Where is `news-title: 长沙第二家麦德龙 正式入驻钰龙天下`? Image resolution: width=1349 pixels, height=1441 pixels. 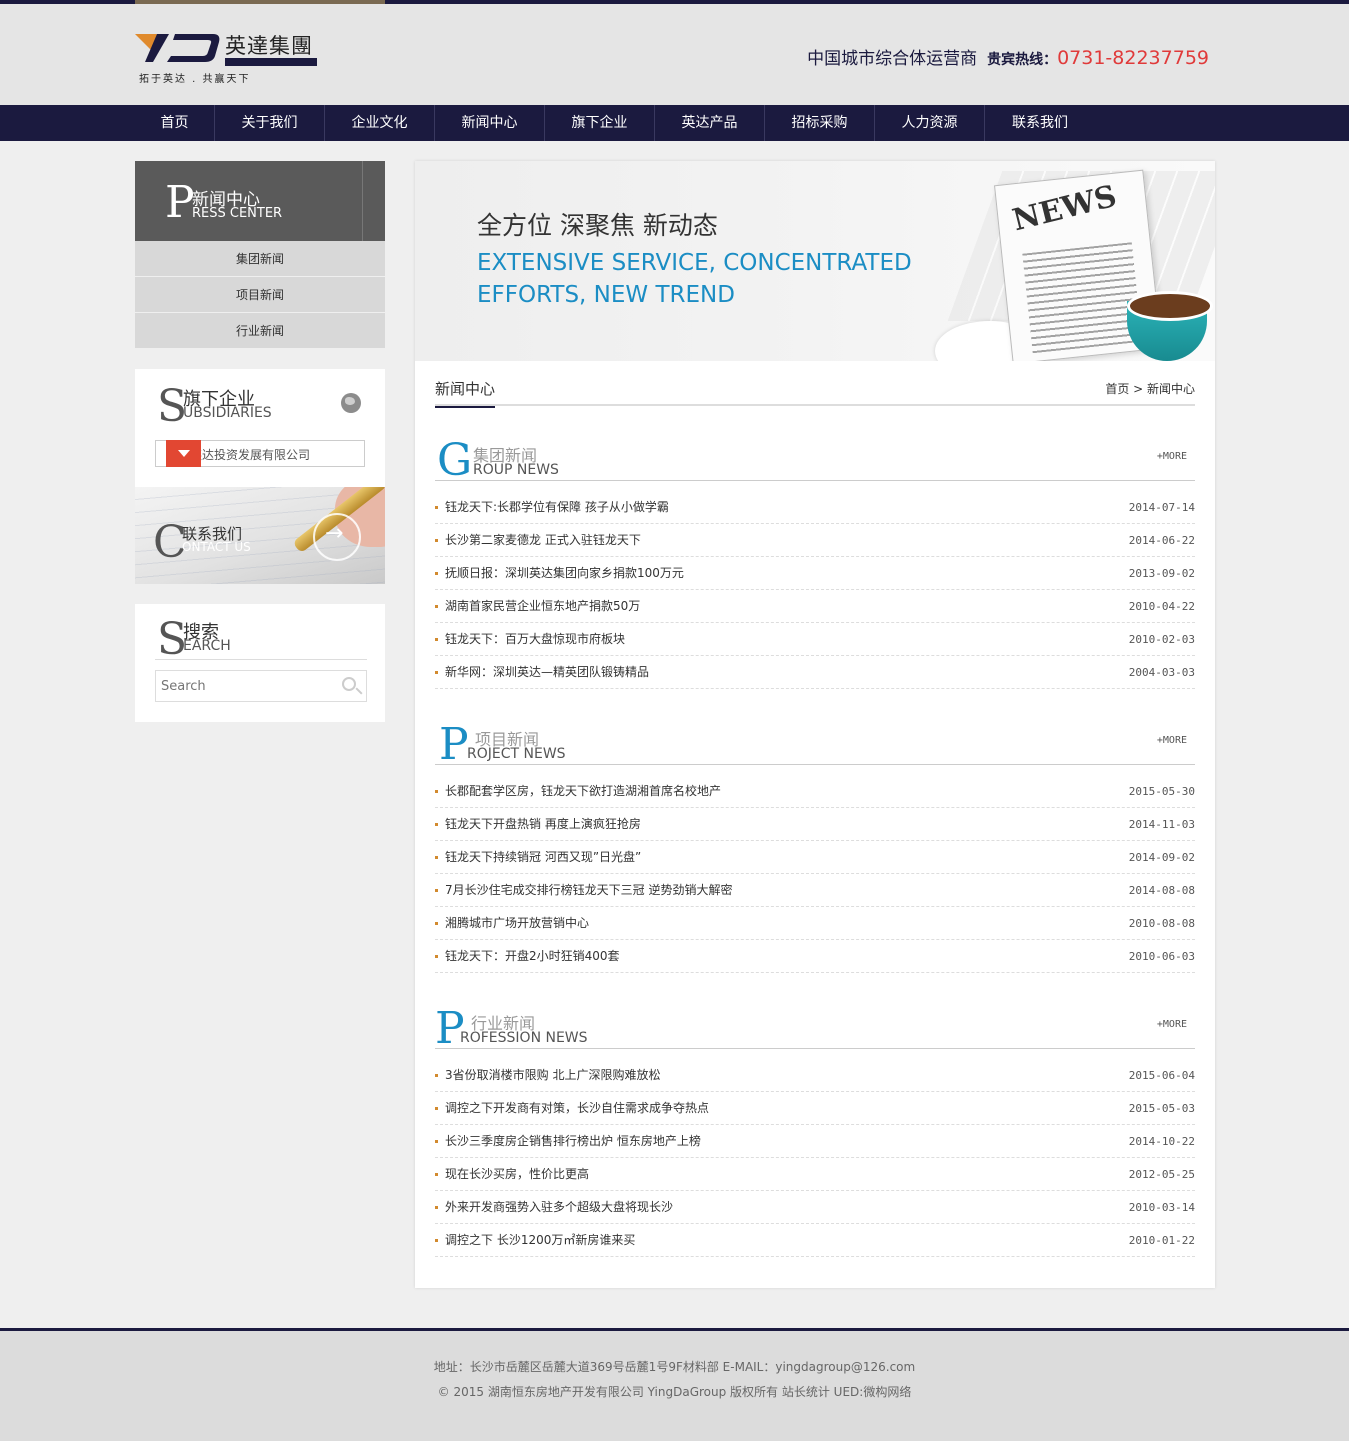 news-title: 长沙第二家麦德龙 正式入驻钰龙天下 is located at coordinates (543, 540).